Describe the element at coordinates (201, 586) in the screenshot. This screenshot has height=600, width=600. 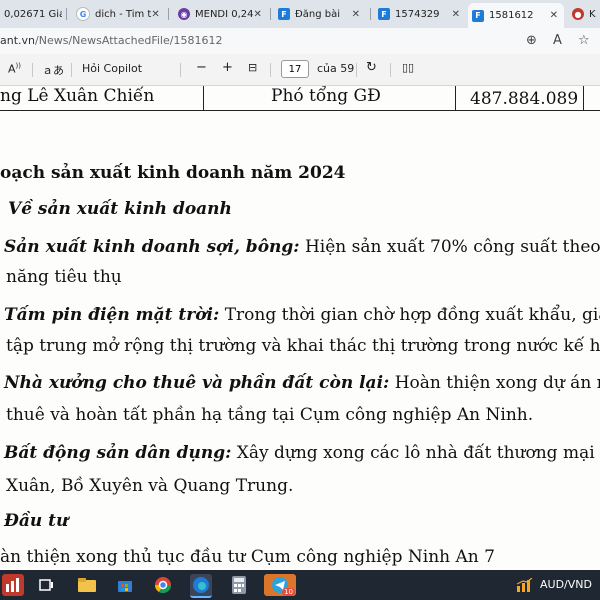
I see `edge-icon` at that location.